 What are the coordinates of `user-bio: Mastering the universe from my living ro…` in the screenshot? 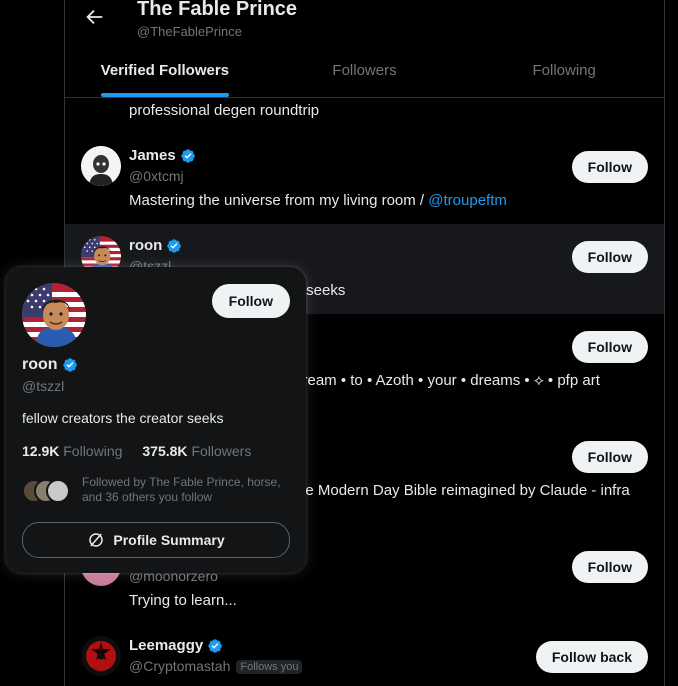 It's located at (318, 200).